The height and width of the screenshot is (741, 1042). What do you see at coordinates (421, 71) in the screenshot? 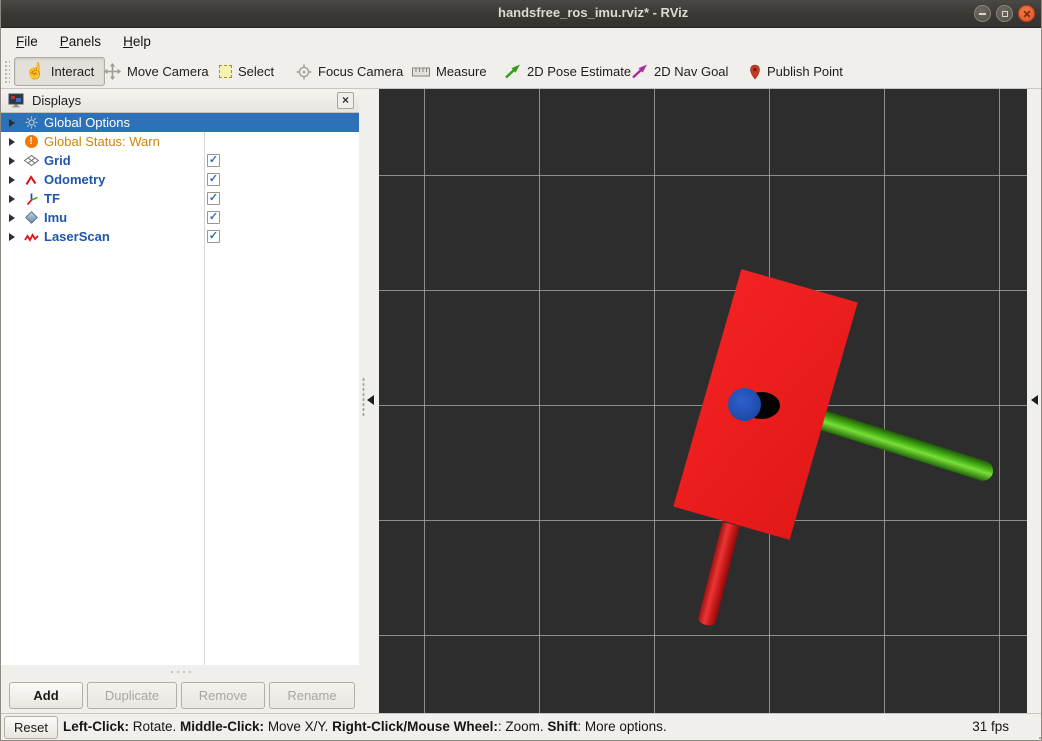
I see `ruler-icon` at bounding box center [421, 71].